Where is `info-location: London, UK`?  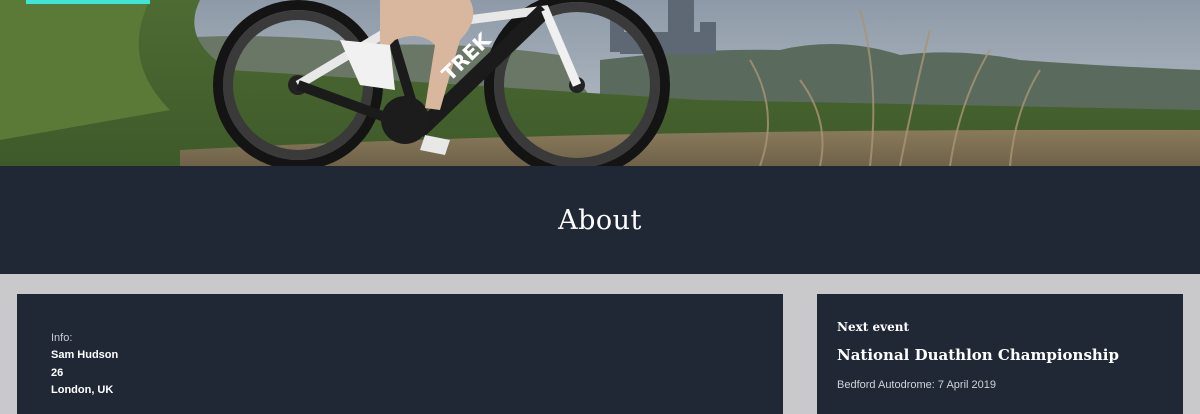 info-location: London, UK is located at coordinates (82, 390).